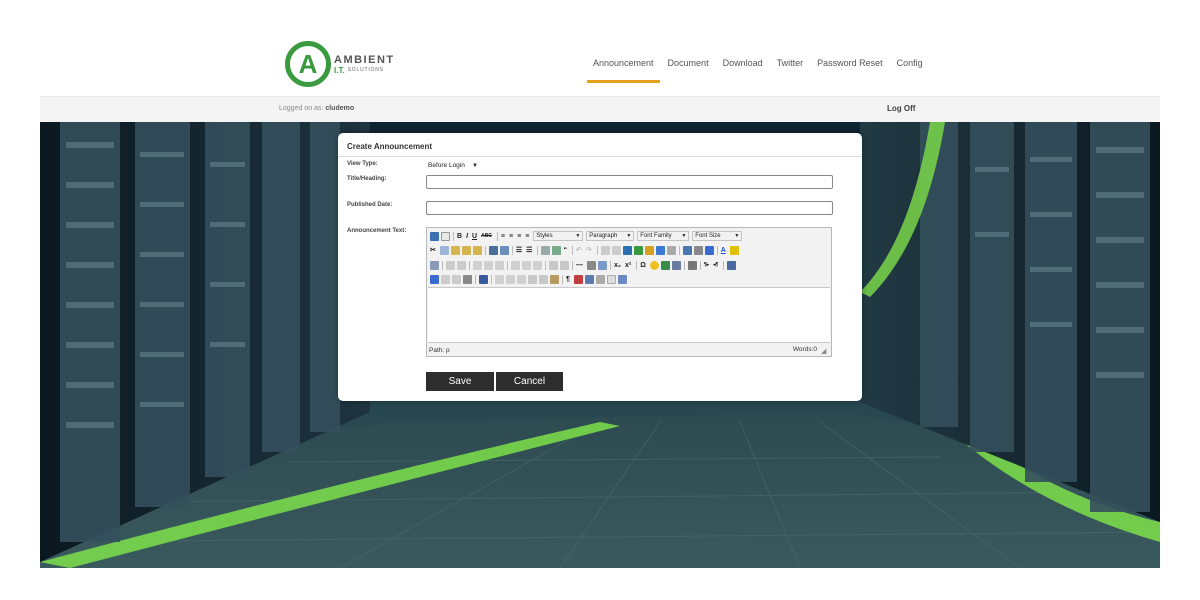  Describe the element at coordinates (486, 236) in the screenshot. I see `strikethrough-icon: ABC` at that location.